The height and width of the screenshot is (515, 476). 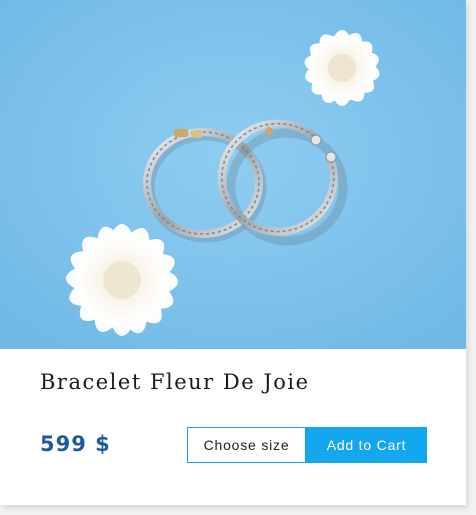 What do you see at coordinates (246, 445) in the screenshot?
I see `choose-size-button: Choose size` at bounding box center [246, 445].